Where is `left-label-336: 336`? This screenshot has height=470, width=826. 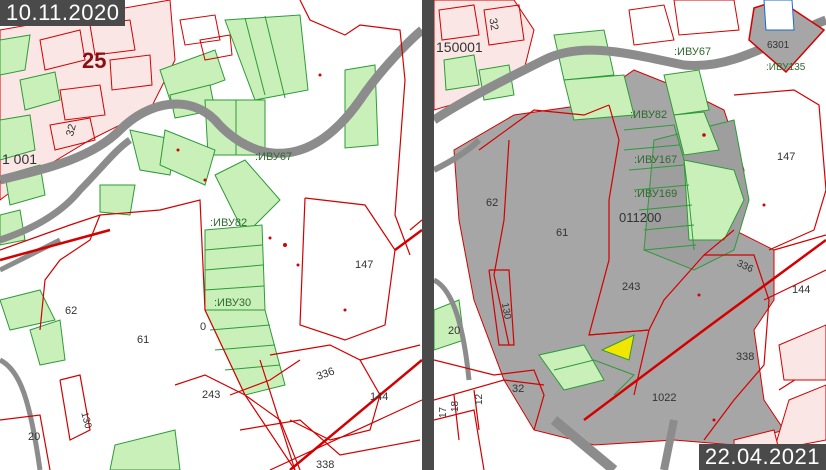
left-label-336: 336 is located at coordinates (325, 374).